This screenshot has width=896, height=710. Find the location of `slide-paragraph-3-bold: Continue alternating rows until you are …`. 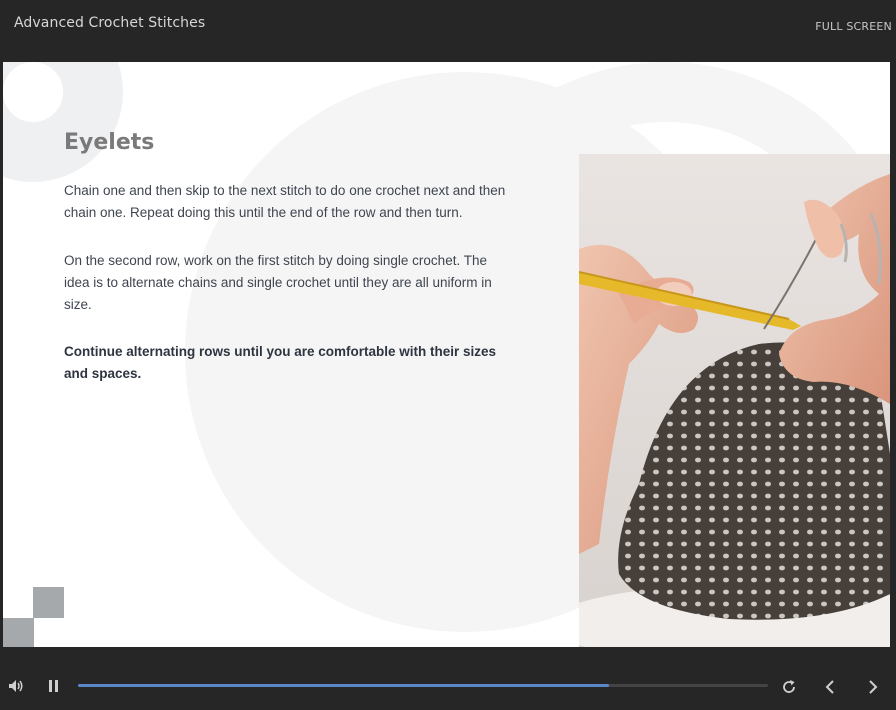

slide-paragraph-3-bold: Continue alternating rows until you are … is located at coordinates (280, 362).